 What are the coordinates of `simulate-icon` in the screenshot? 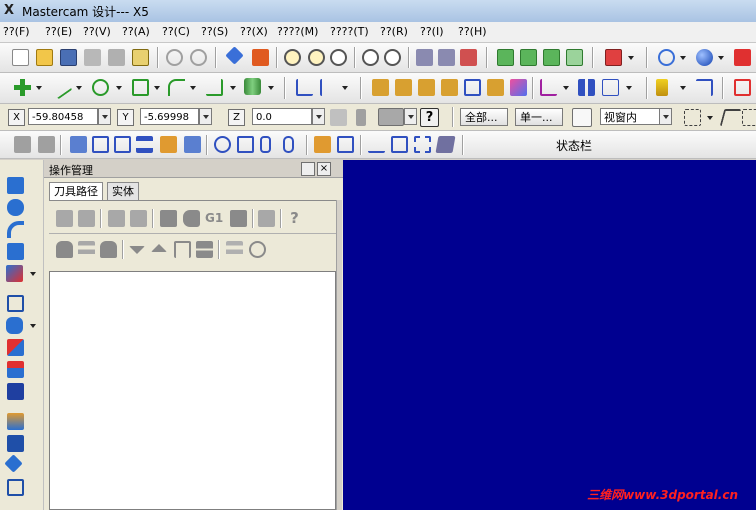 It's located at (322, 144).